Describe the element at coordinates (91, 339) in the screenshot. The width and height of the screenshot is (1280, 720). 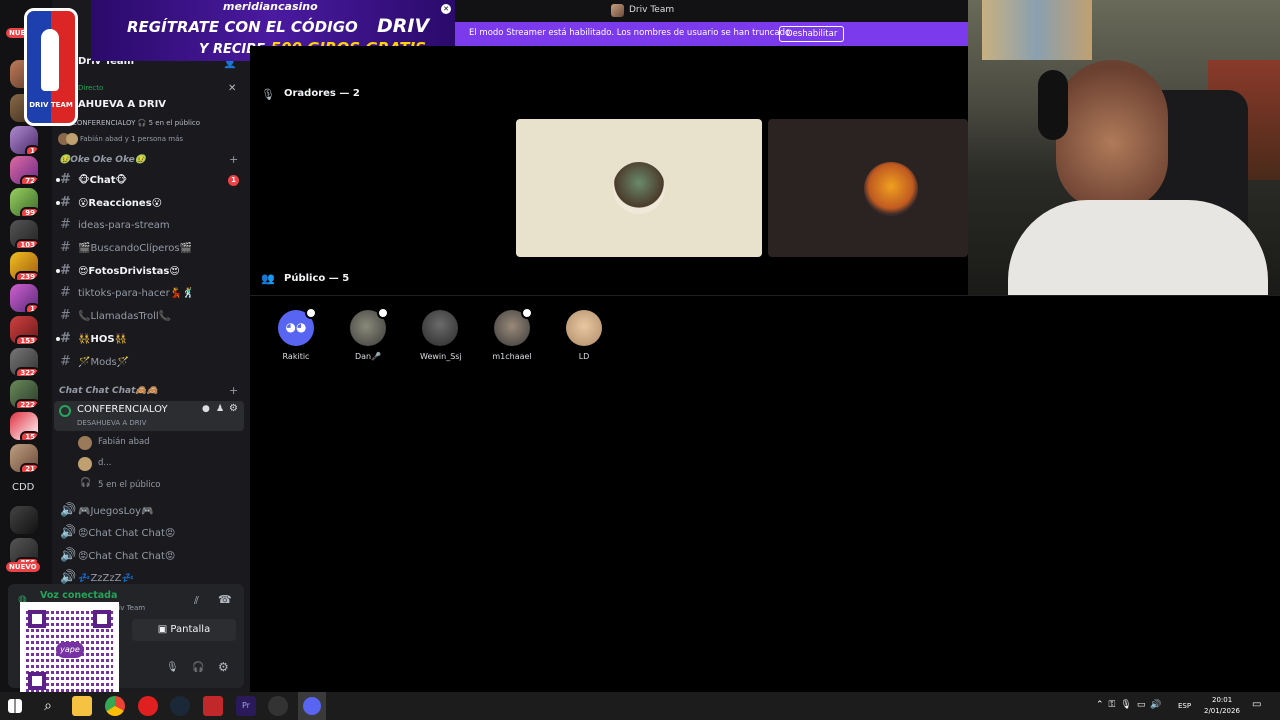
I see `channel-hos: # 👯HOS👯` at that location.